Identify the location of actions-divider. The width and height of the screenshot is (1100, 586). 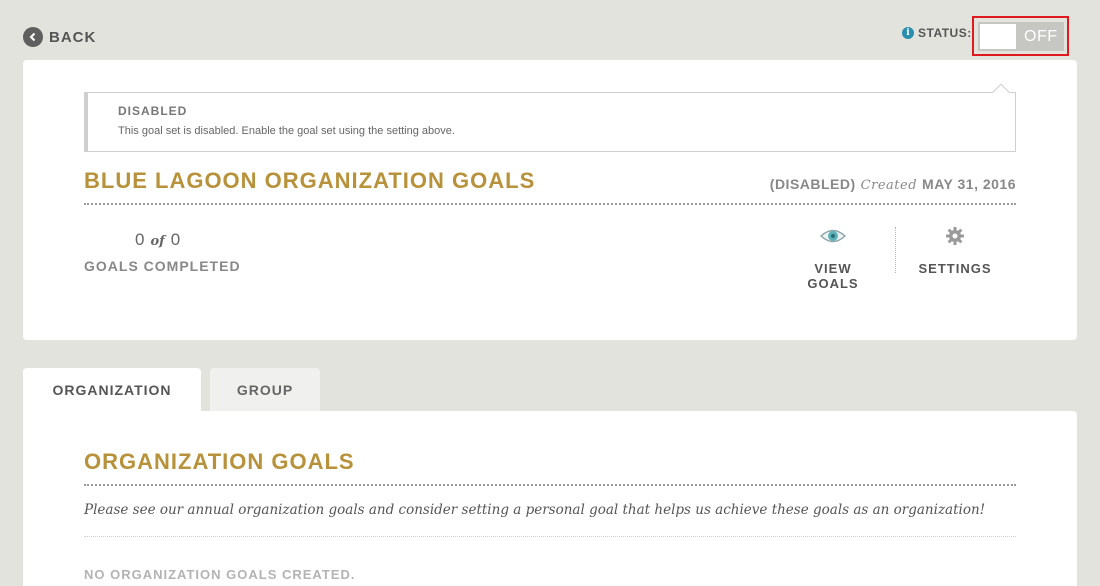
(895, 250).